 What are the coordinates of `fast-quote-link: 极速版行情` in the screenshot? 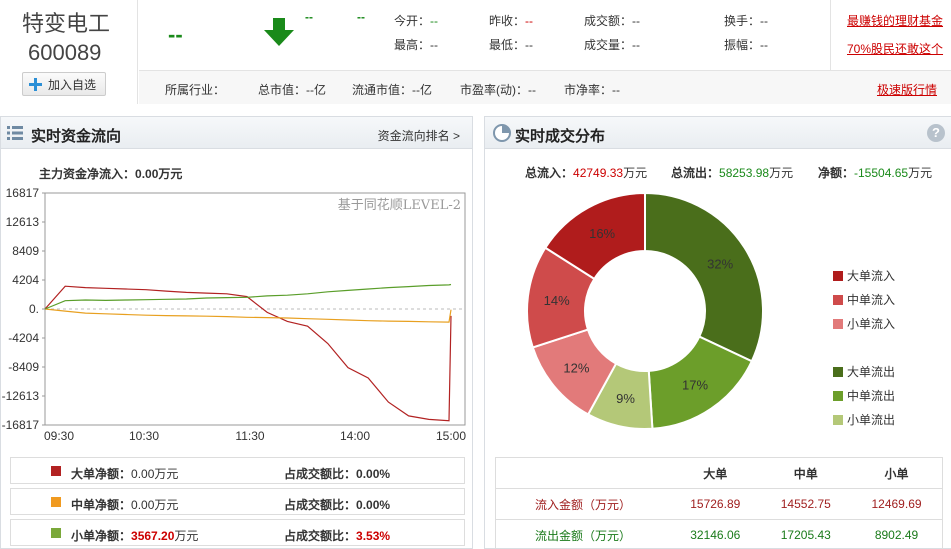 It's located at (907, 89).